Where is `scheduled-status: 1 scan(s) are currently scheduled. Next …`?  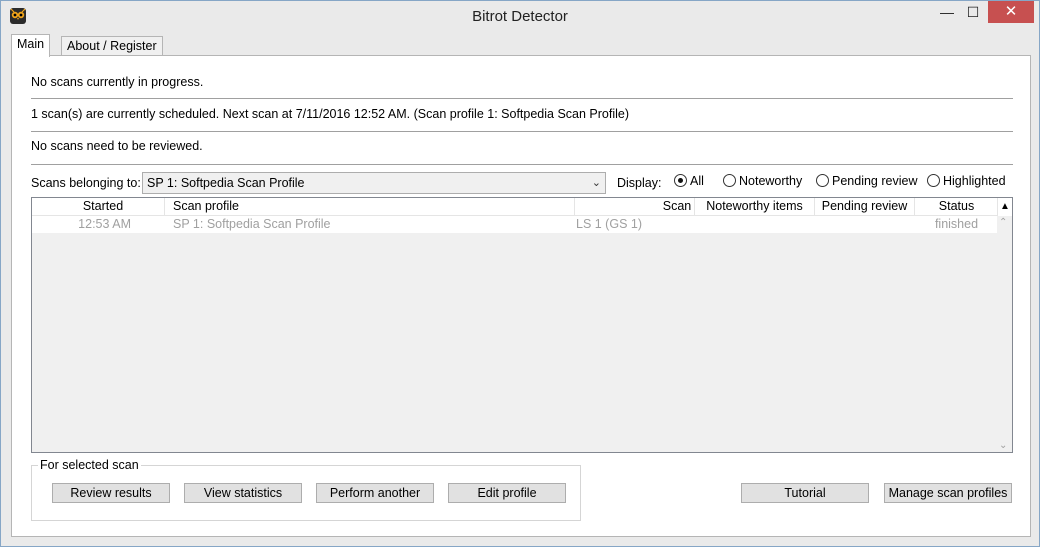
scheduled-status: 1 scan(s) are currently scheduled. Next … is located at coordinates (330, 114).